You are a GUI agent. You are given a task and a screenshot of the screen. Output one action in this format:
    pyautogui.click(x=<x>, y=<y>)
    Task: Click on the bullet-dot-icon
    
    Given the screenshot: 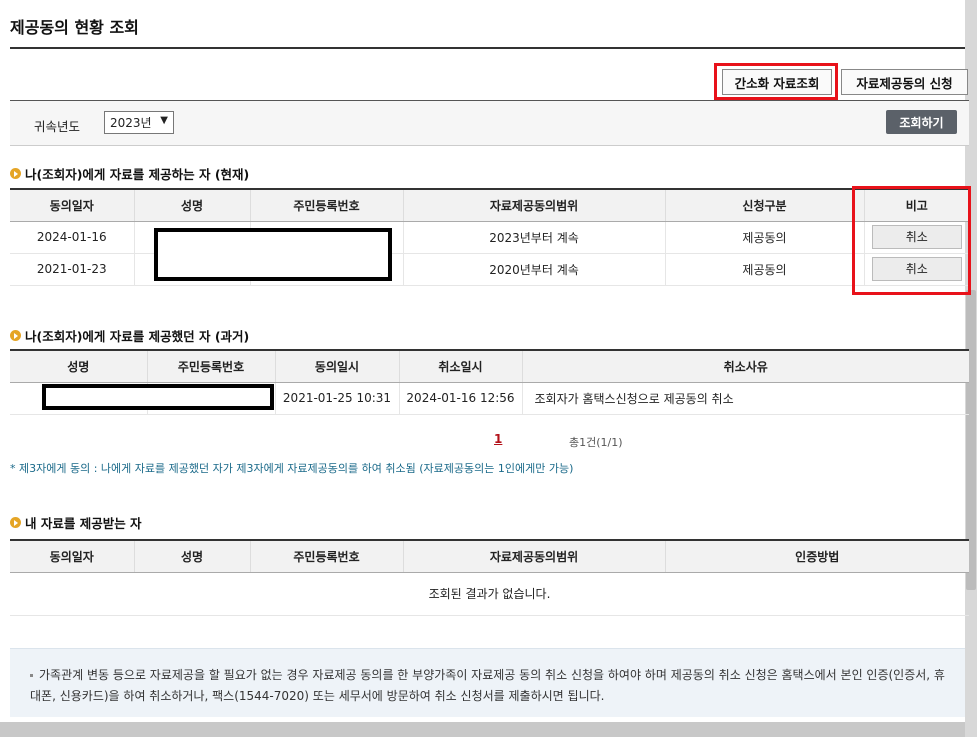 What is the action you would take?
    pyautogui.click(x=31, y=675)
    